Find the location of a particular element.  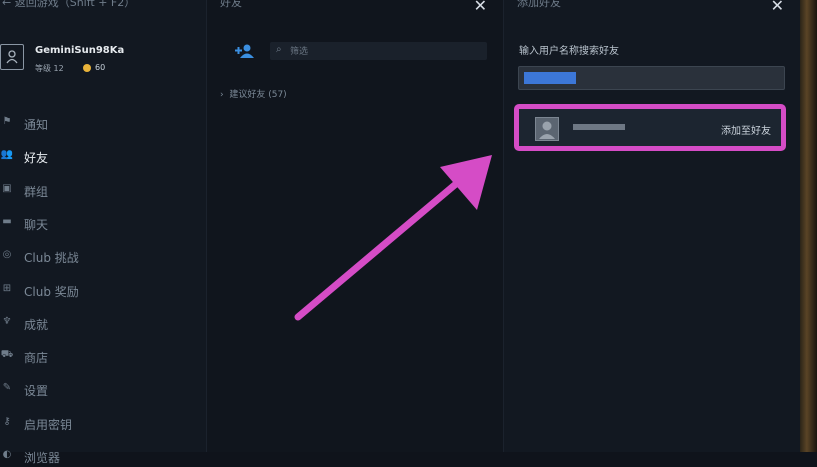

store-icon: ⛟ is located at coordinates (7, 355).